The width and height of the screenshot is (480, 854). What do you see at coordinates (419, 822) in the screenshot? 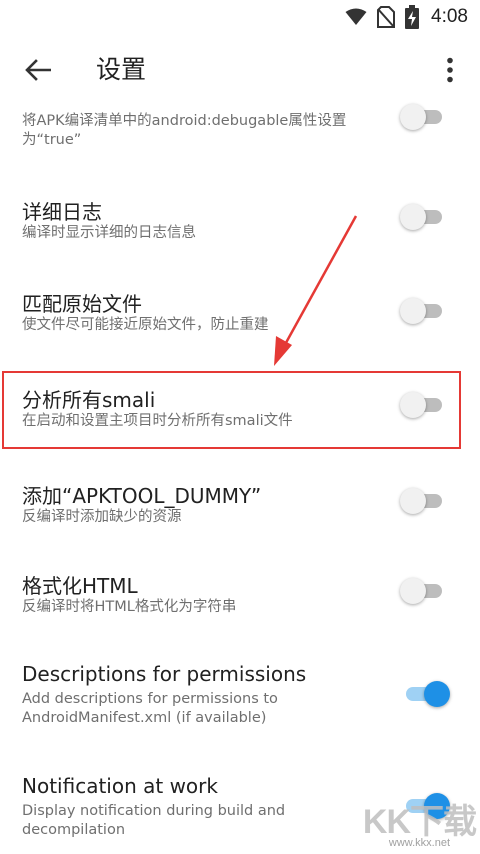
I see `watermark-logo: KK下载` at bounding box center [419, 822].